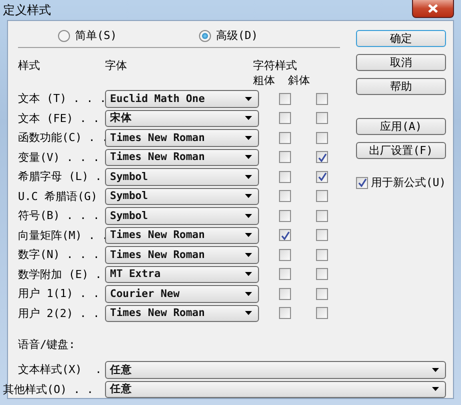  I want to click on mode-radio: 高级(D), so click(269, 35).